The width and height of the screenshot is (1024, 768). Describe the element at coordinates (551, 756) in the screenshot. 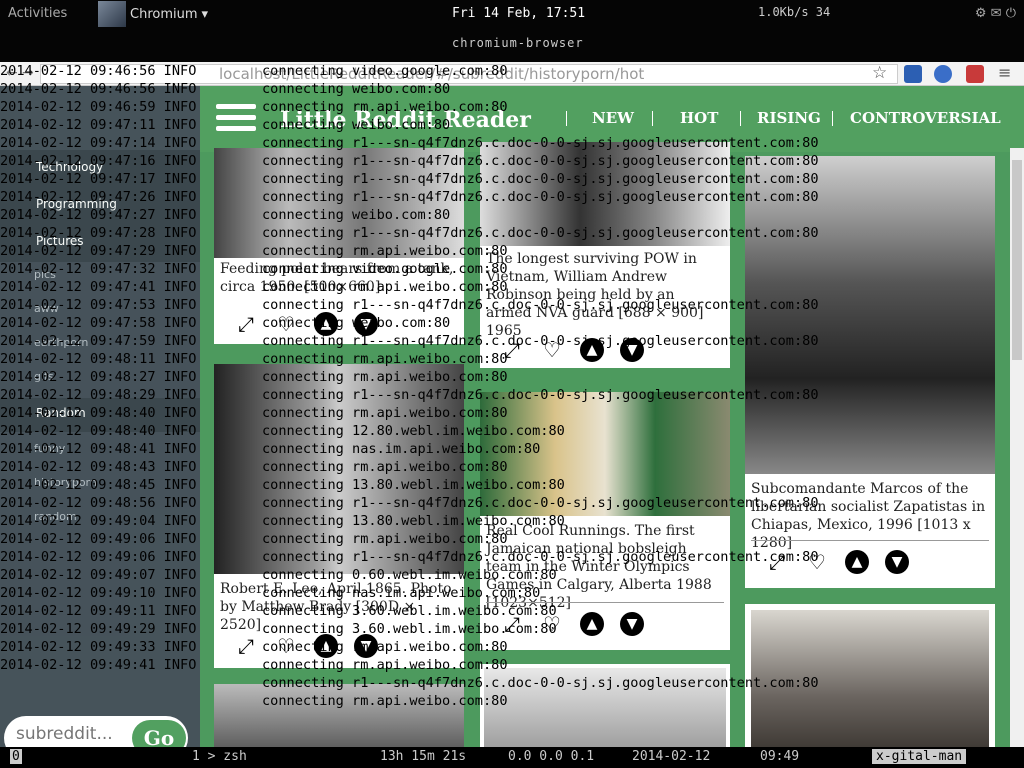

I see `tmux-load: 0.0 0.0 0.1` at that location.